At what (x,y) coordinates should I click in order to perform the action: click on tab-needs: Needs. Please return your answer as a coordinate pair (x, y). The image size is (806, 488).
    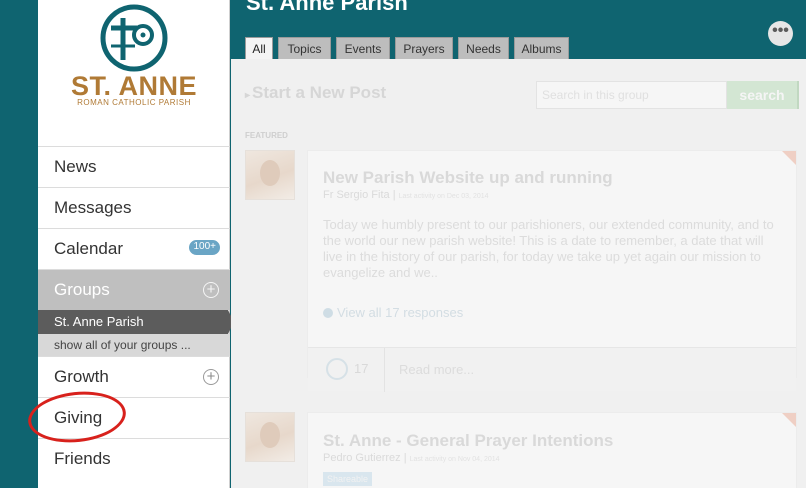
    Looking at the image, I should click on (483, 48).